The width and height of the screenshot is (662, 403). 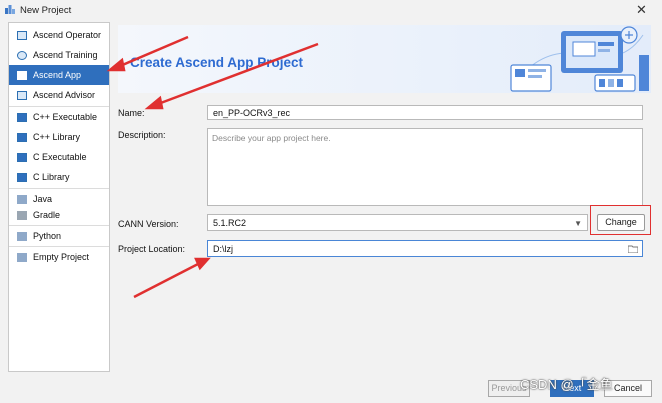 I want to click on name-label: Name:, so click(x=131, y=113).